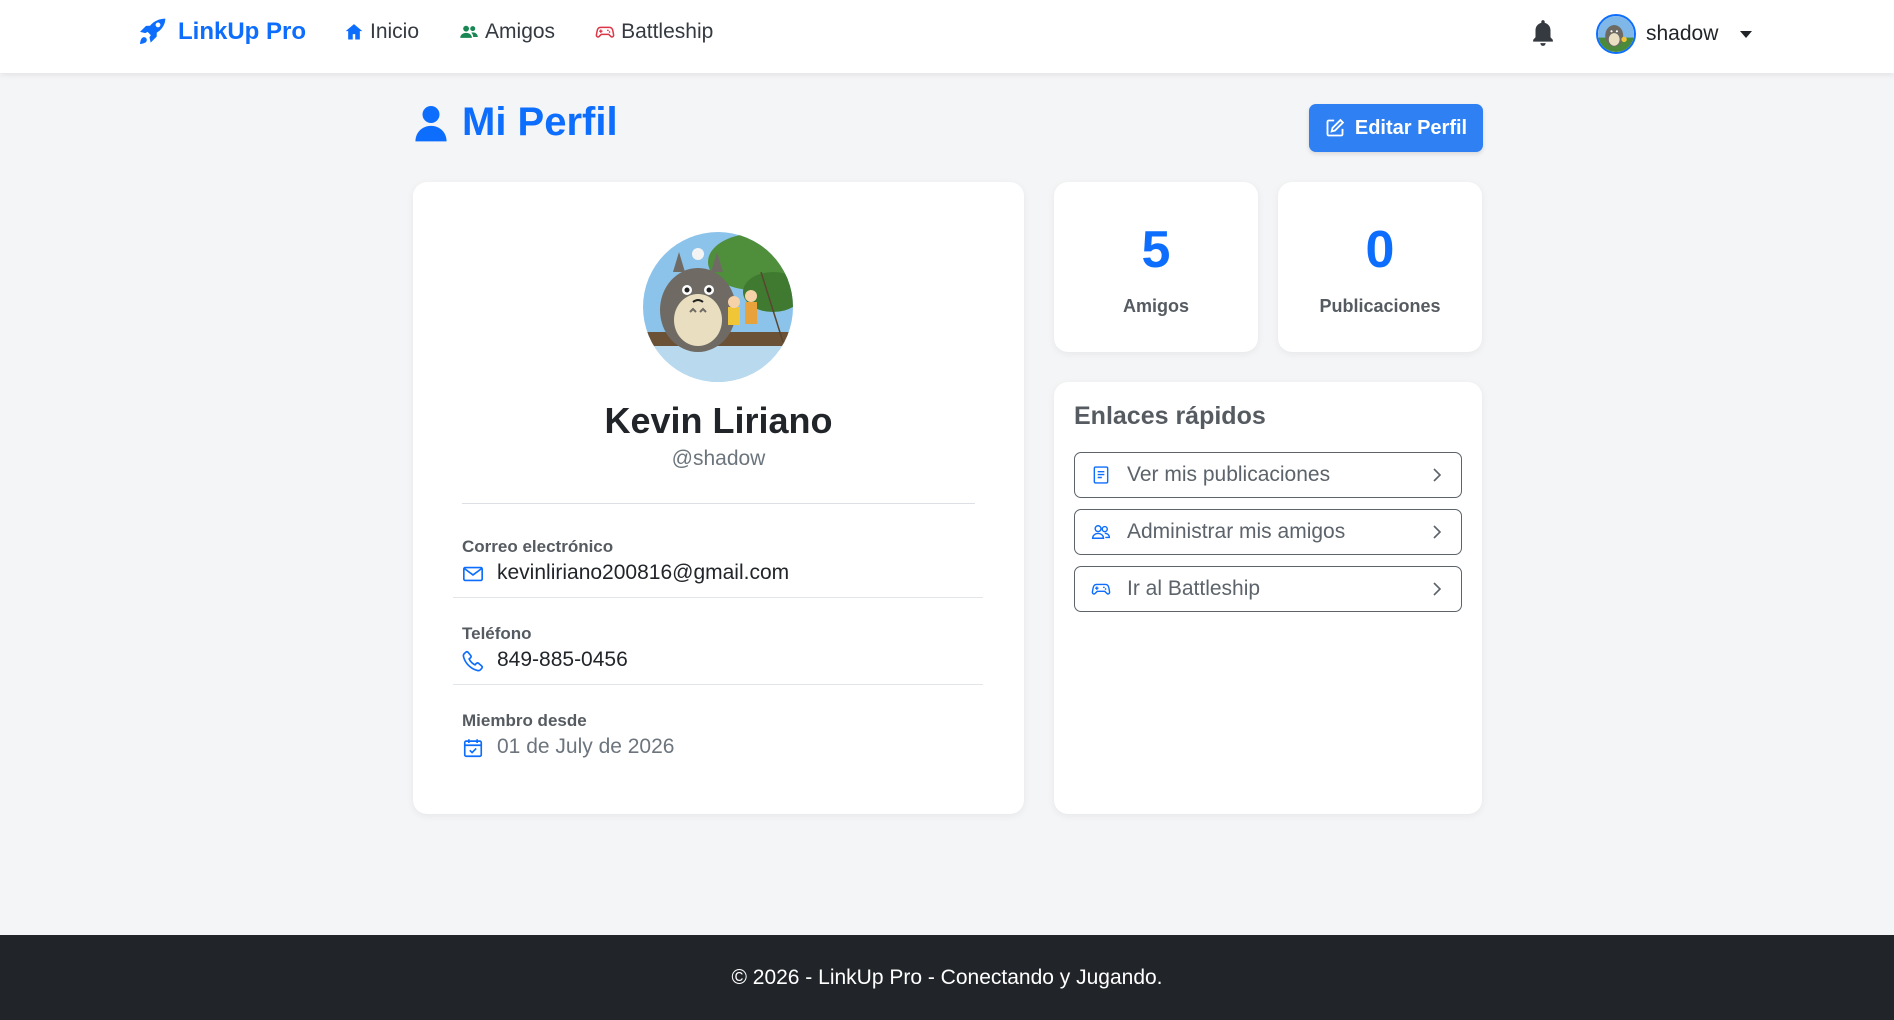  I want to click on profile-full-name: Kevin Liriano, so click(718, 420).